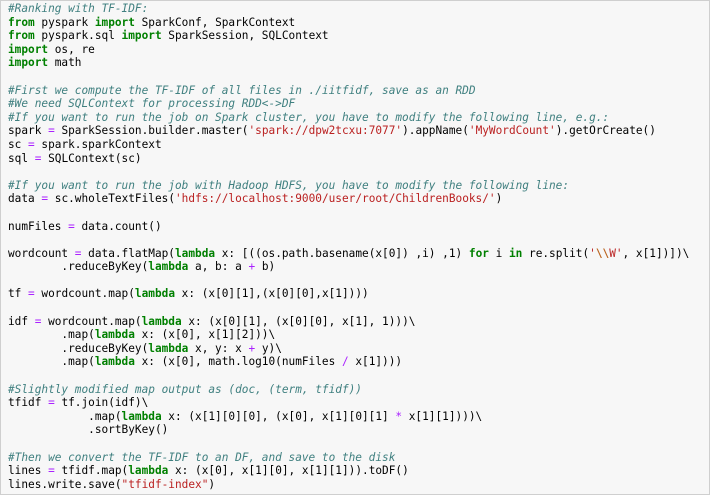  What do you see at coordinates (348, 9) in the screenshot?
I see `code-line: #Ranking with TF-IDF:` at bounding box center [348, 9].